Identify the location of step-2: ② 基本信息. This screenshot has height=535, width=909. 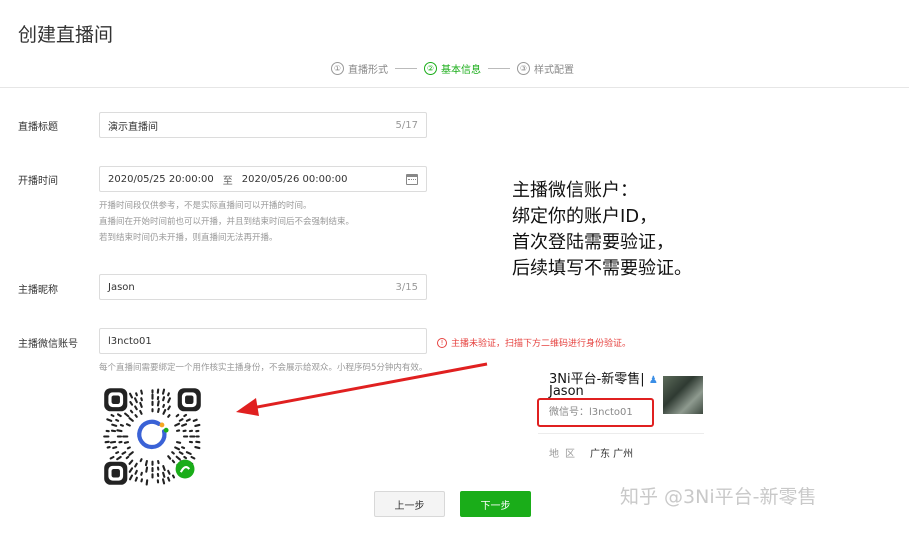
(452, 68).